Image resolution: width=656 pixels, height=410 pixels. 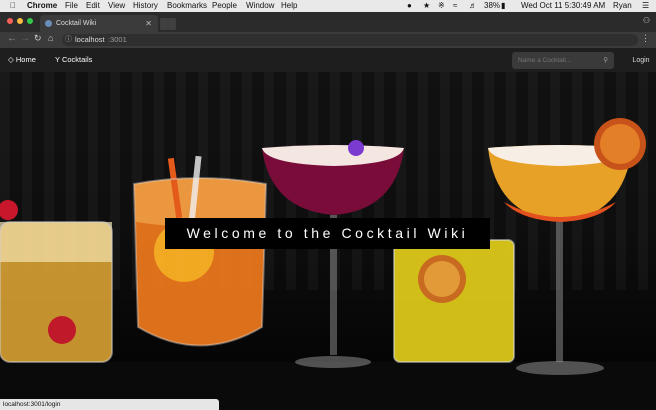 What do you see at coordinates (645, 38) in the screenshot?
I see `chrome-menu-icon: ⋮` at bounding box center [645, 38].